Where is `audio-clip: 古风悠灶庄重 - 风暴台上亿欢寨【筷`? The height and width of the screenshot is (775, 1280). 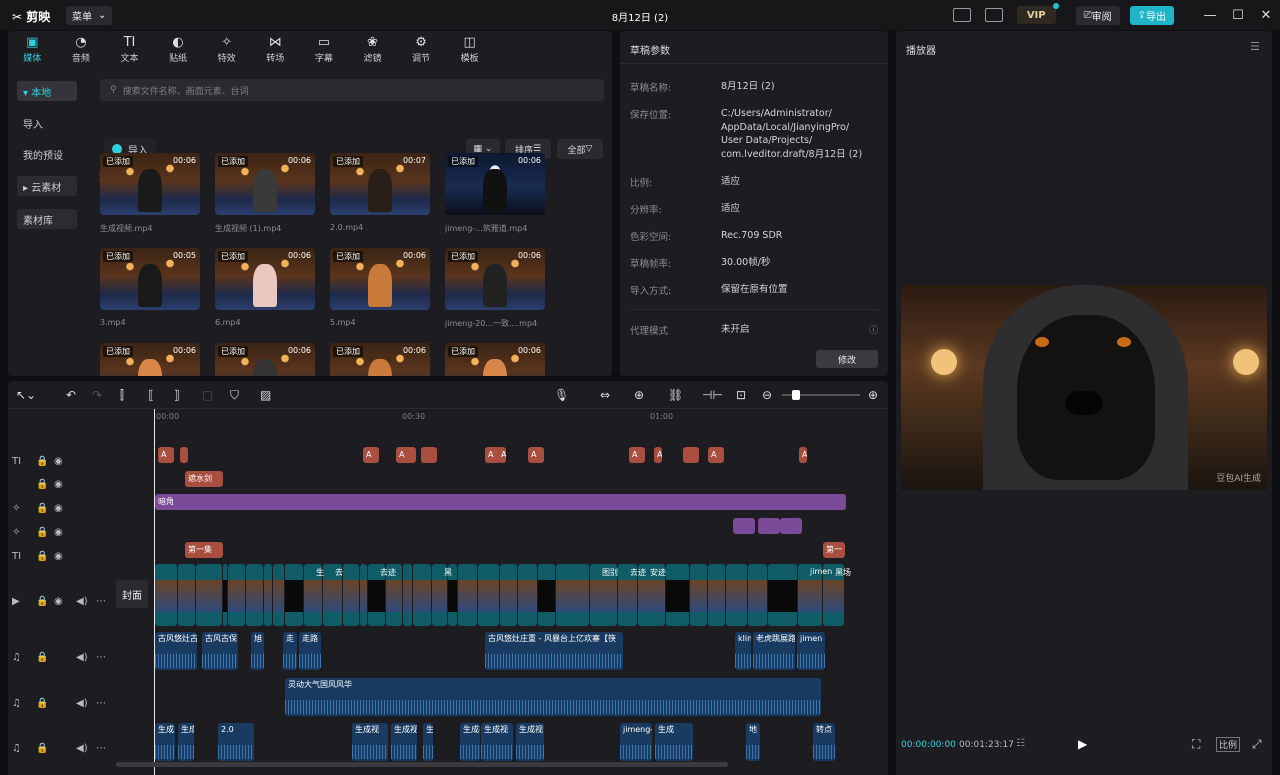
audio-clip: 古风悠灶庄重 - 风暴台上亿欢寨【筷 is located at coordinates (554, 651).